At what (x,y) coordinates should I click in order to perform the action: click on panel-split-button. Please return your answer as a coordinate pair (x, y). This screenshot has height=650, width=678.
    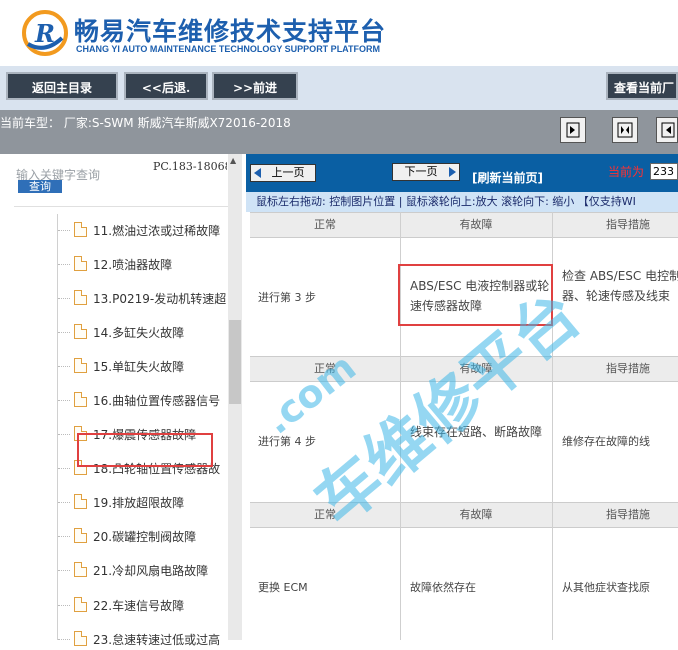
    Looking at the image, I should click on (625, 130).